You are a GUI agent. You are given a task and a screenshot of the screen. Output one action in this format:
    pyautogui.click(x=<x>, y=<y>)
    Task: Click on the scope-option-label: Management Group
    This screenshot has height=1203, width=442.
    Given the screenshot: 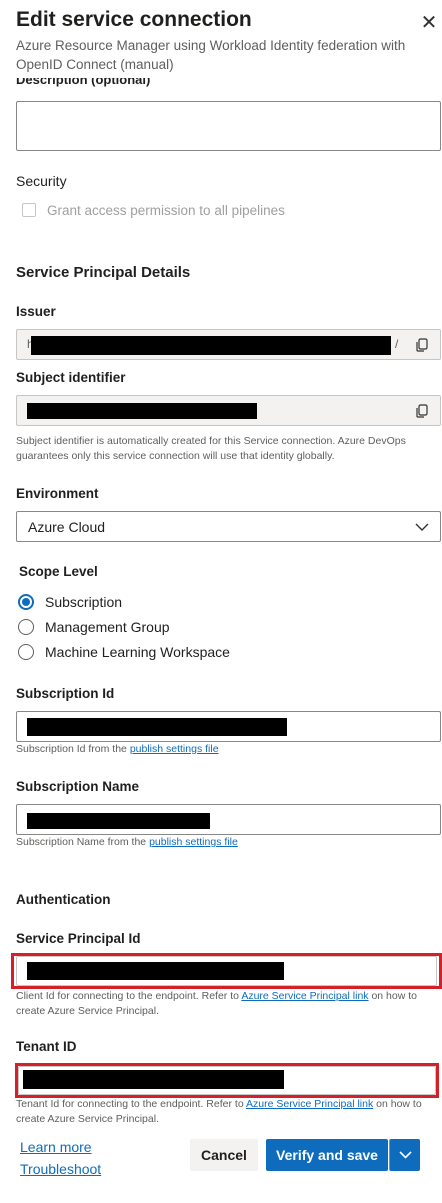 What is the action you would take?
    pyautogui.click(x=107, y=627)
    